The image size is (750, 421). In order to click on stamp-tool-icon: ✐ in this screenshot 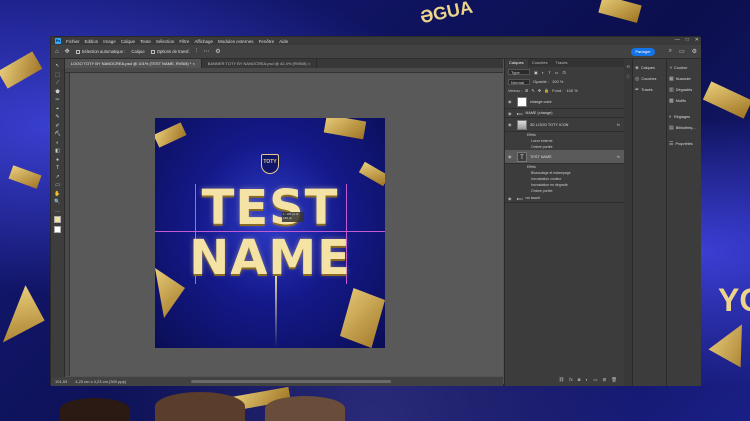, I will do `click(57, 126)`.